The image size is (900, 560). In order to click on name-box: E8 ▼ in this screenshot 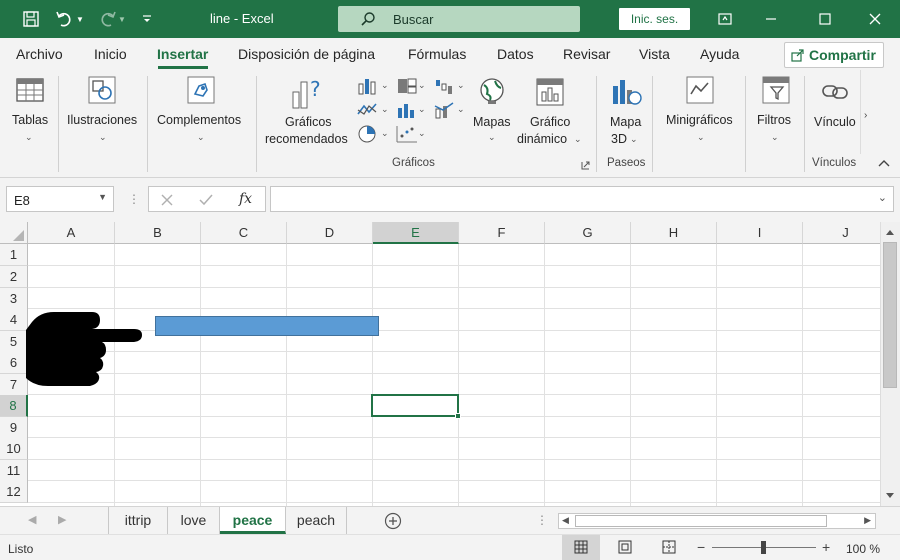, I will do `click(60, 199)`.